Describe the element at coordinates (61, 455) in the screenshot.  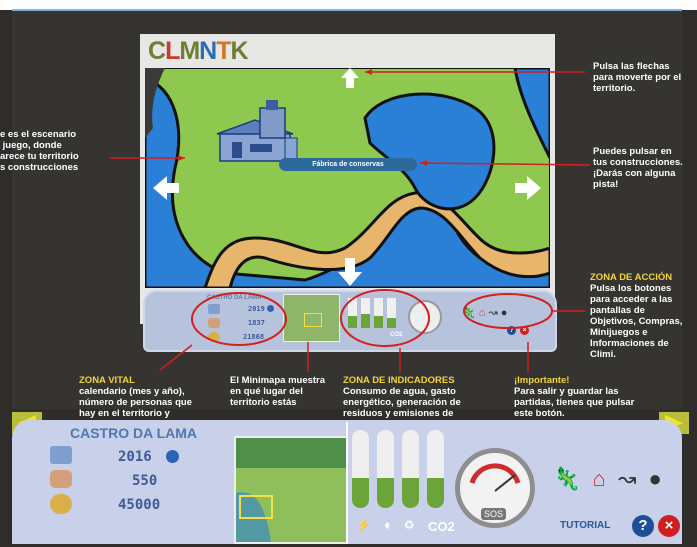
I see `big-calendar-icon` at that location.